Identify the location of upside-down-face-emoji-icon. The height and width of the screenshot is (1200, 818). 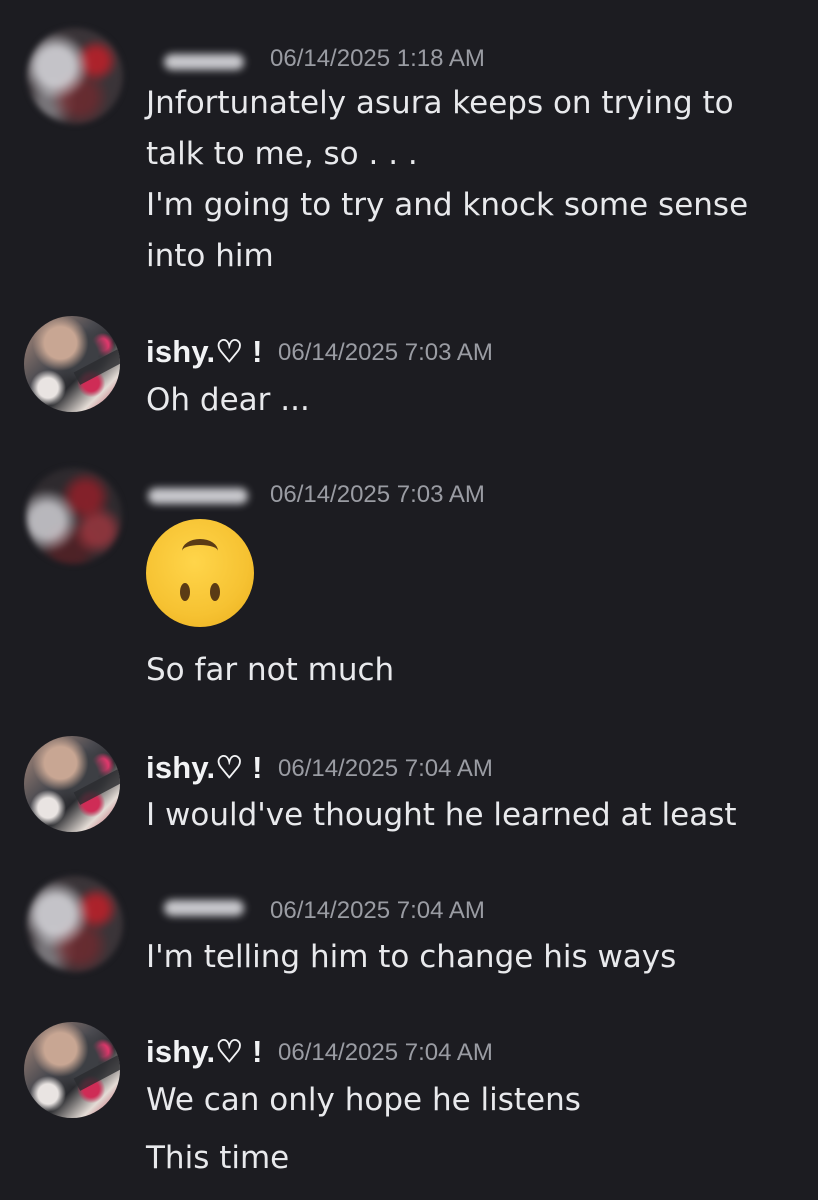
(200, 573).